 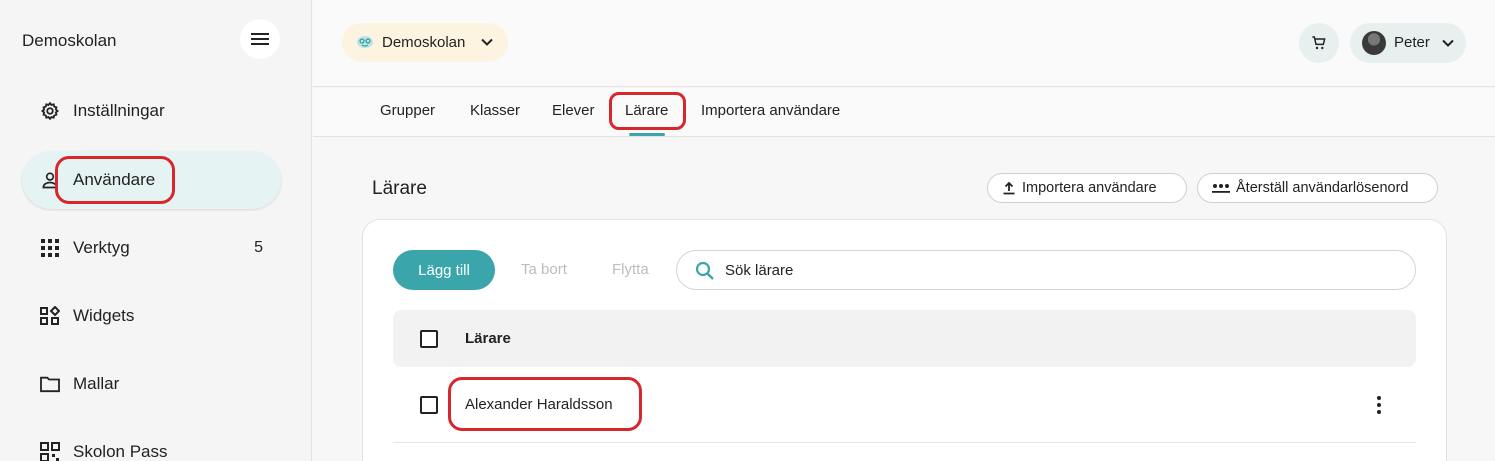 What do you see at coordinates (365, 42) in the screenshot?
I see `school-logo-icon` at bounding box center [365, 42].